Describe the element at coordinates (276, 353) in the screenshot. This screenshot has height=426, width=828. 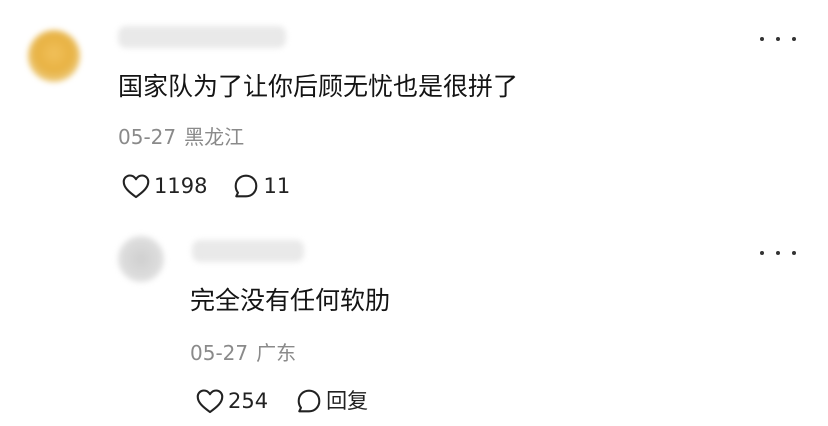
I see `comment-location: 广东` at that location.